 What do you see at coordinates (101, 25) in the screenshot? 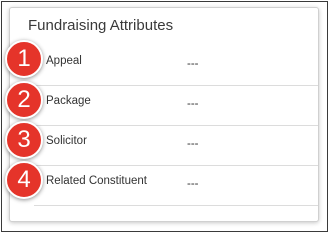
I see `card-title: Fundraising Attributes` at bounding box center [101, 25].